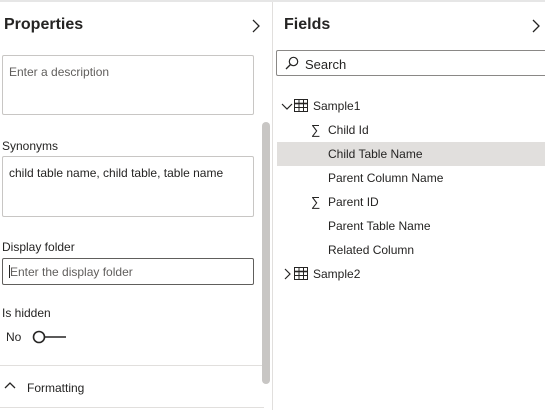 Image resolution: width=545 pixels, height=410 pixels. Describe the element at coordinates (379, 226) in the screenshot. I see `field-name: Parent Table Name` at that location.